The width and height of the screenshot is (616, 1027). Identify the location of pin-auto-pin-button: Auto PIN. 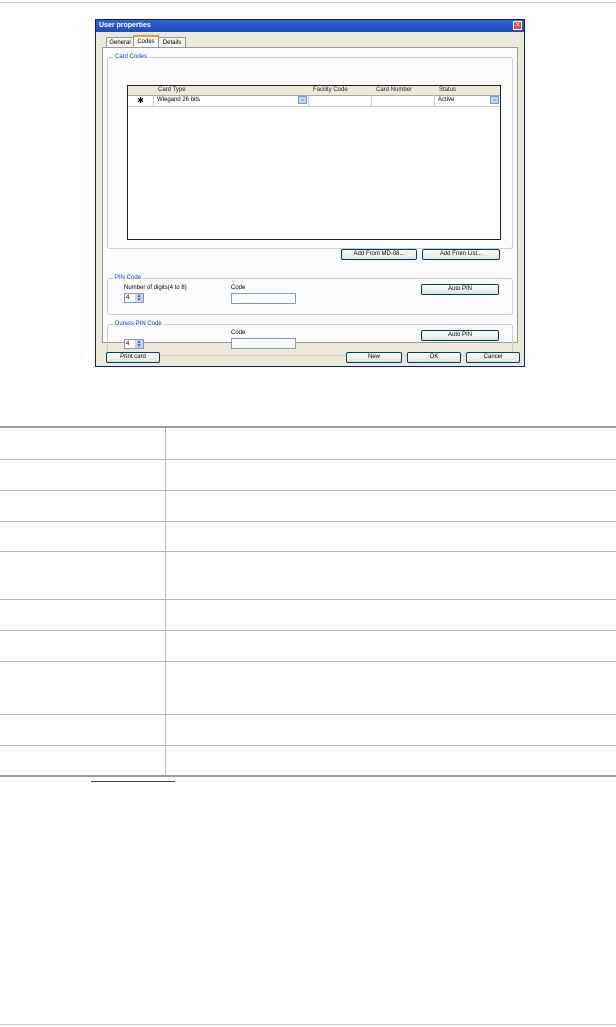
(460, 289).